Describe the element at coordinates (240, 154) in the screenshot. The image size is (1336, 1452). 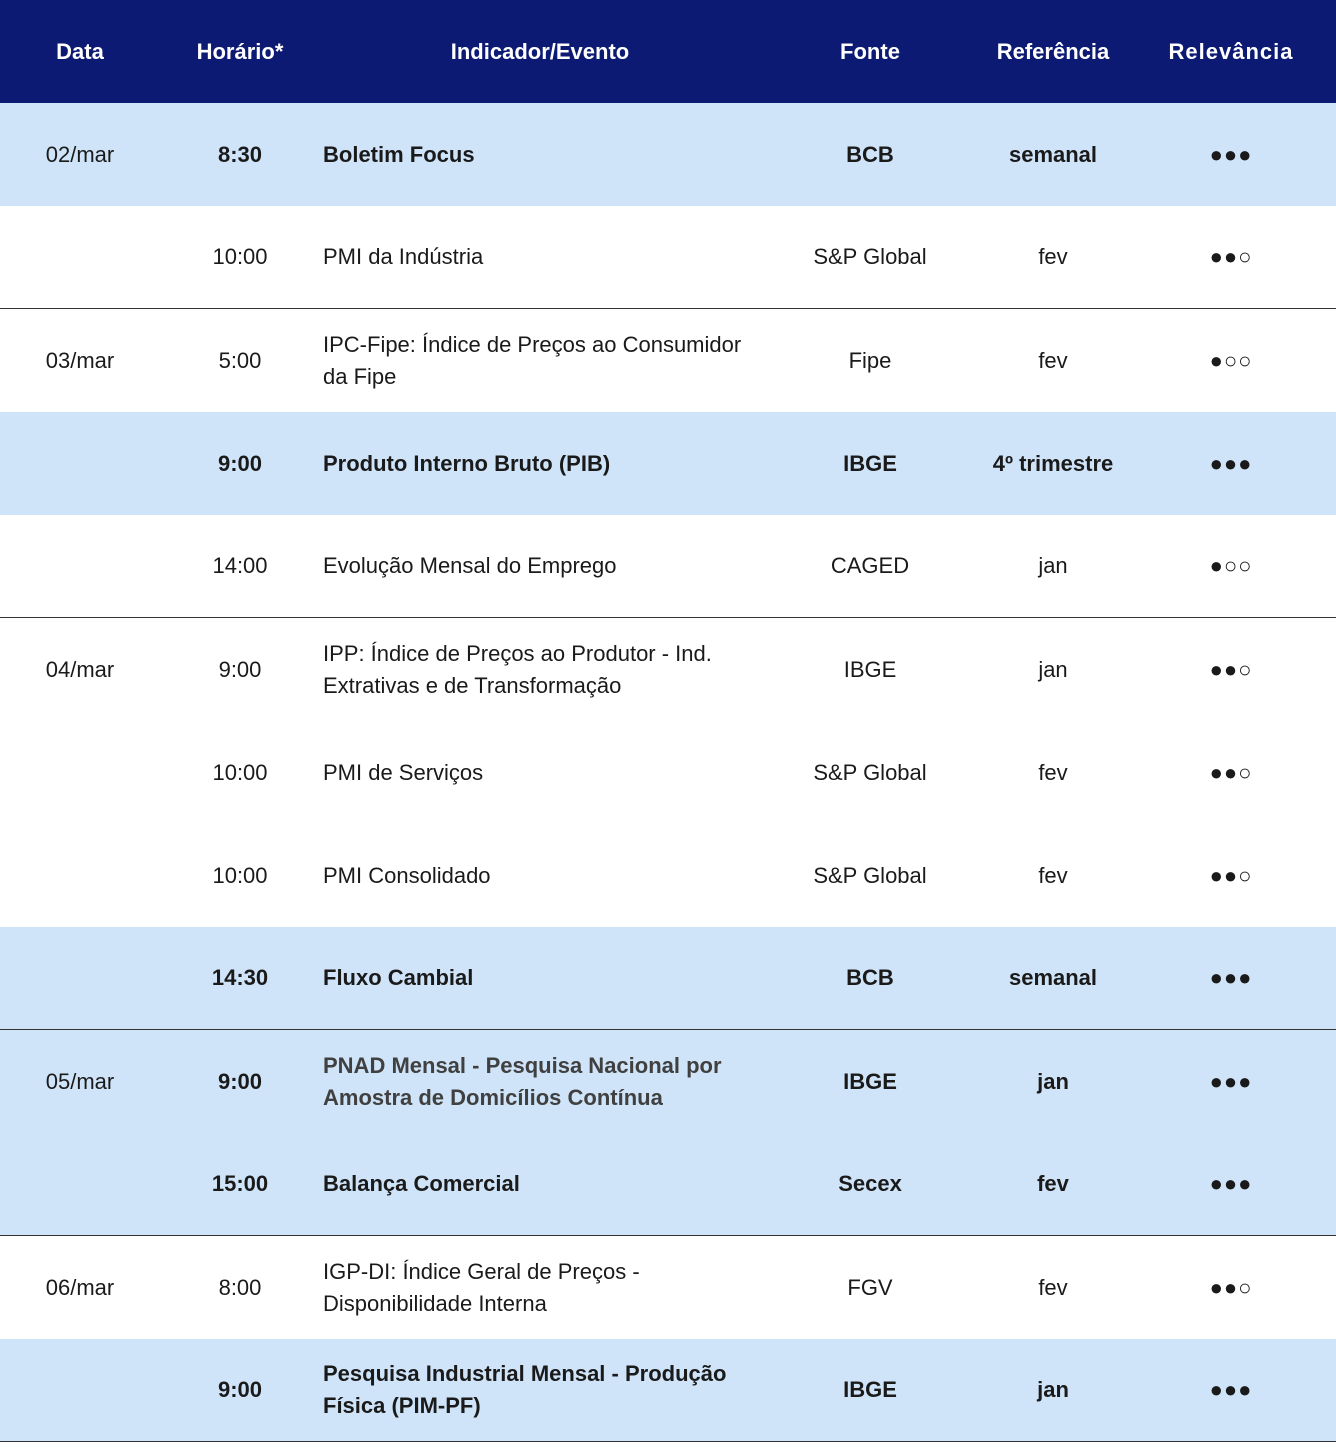
I see `row-time: 8:30` at that location.